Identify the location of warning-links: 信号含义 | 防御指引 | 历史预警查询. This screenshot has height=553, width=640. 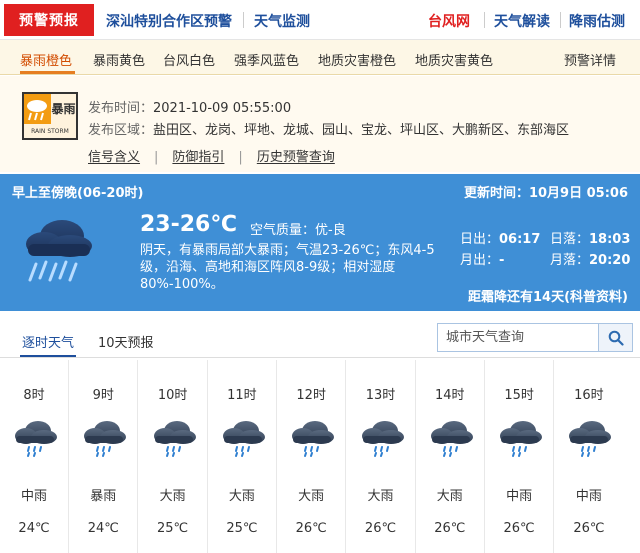
(211, 157).